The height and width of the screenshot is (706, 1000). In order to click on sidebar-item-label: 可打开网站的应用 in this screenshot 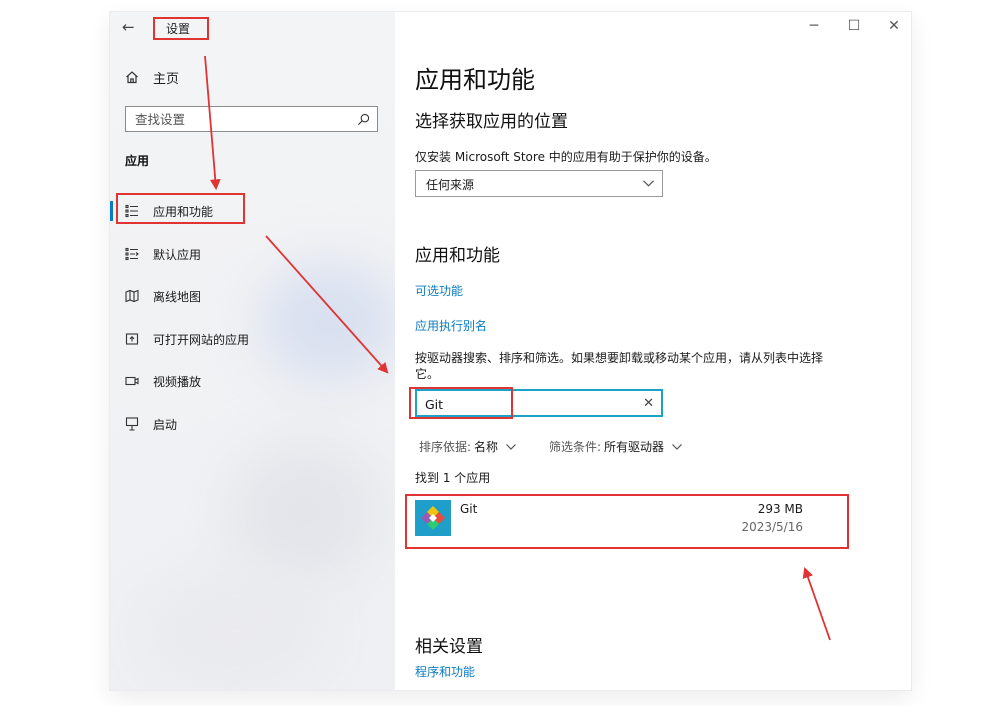, I will do `click(201, 339)`.